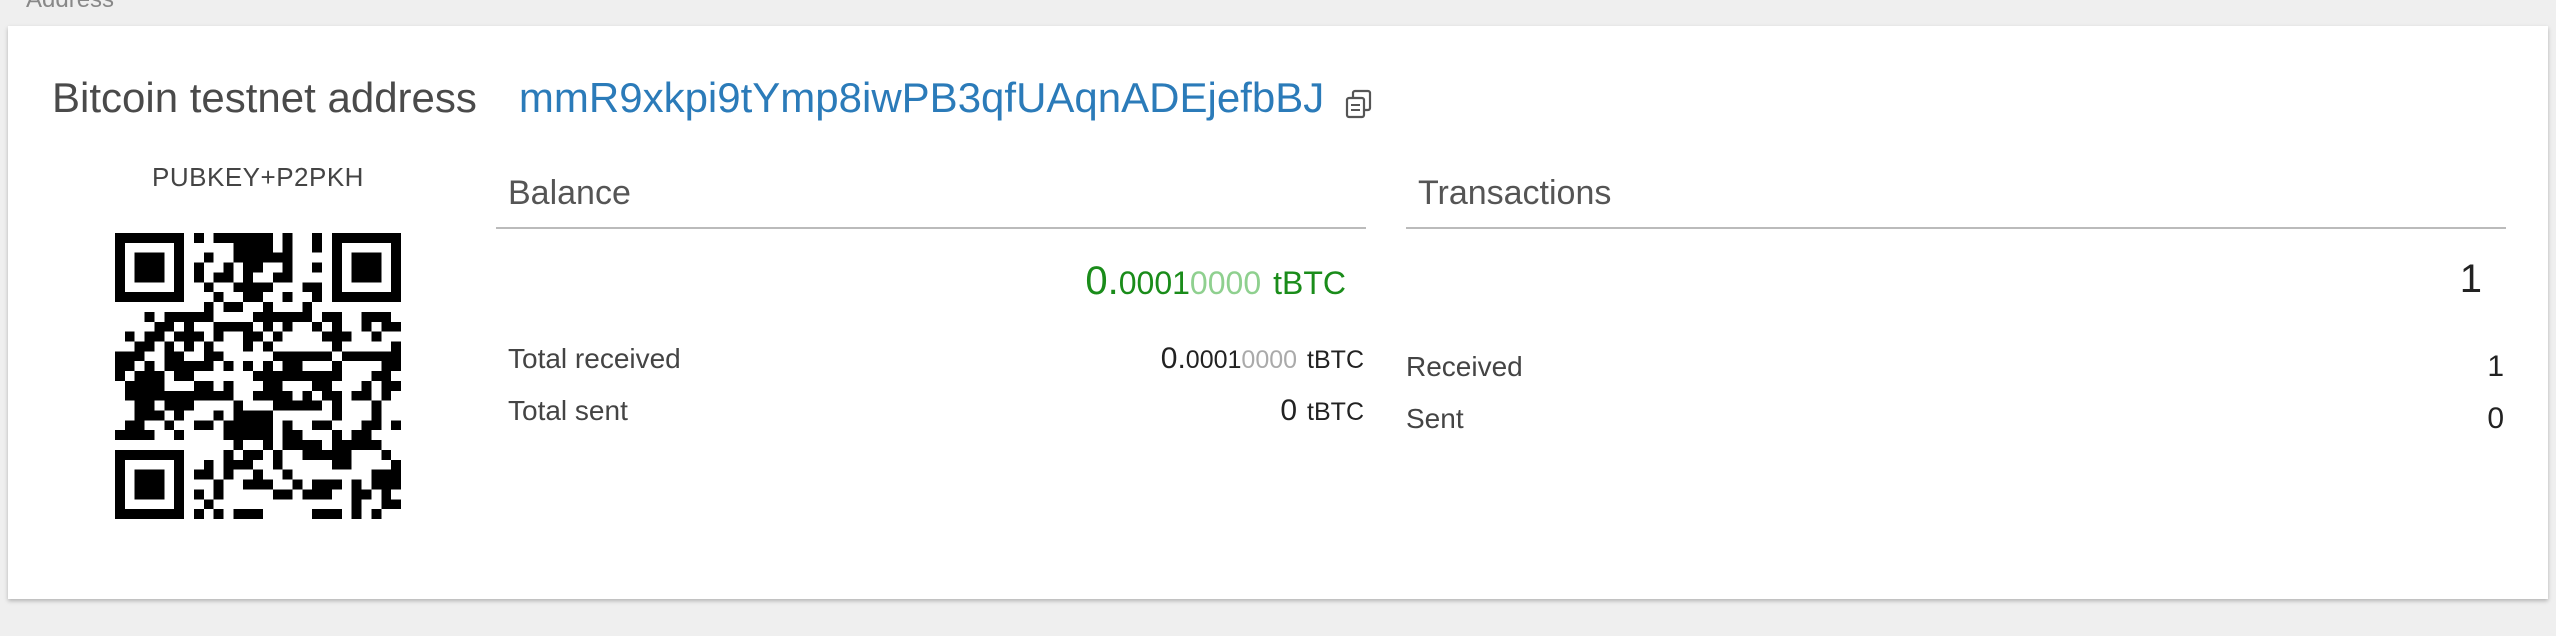 This screenshot has width=2556, height=636. What do you see at coordinates (594, 358) in the screenshot?
I see `total-received-label: Total received` at bounding box center [594, 358].